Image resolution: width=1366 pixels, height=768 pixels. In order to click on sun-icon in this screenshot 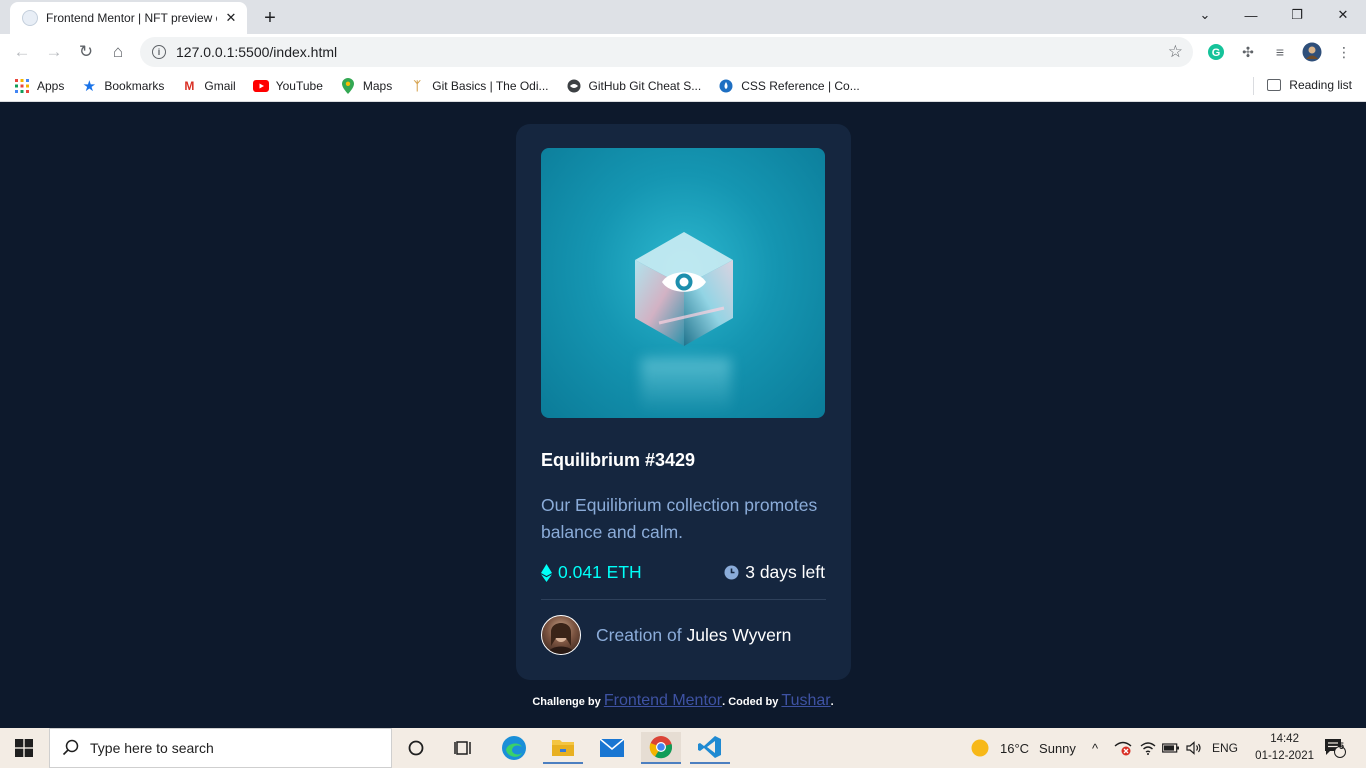, I will do `click(980, 748)`.